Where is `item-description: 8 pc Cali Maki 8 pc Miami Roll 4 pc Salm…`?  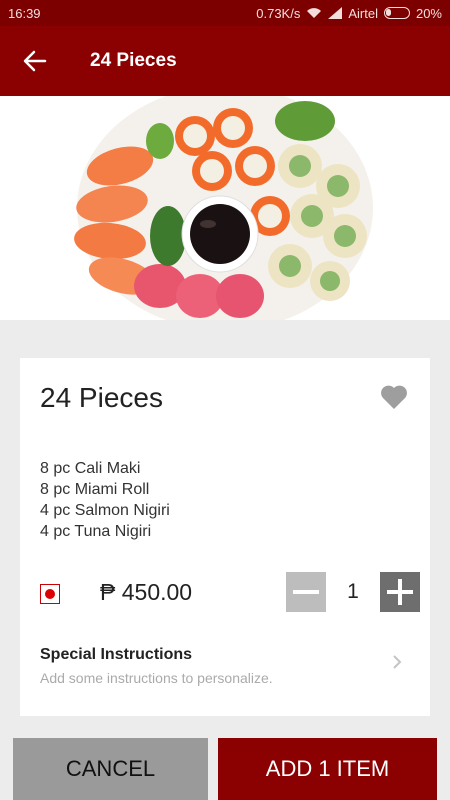 item-description: 8 pc Cali Maki 8 pc Miami Roll 4 pc Salm… is located at coordinates (105, 500).